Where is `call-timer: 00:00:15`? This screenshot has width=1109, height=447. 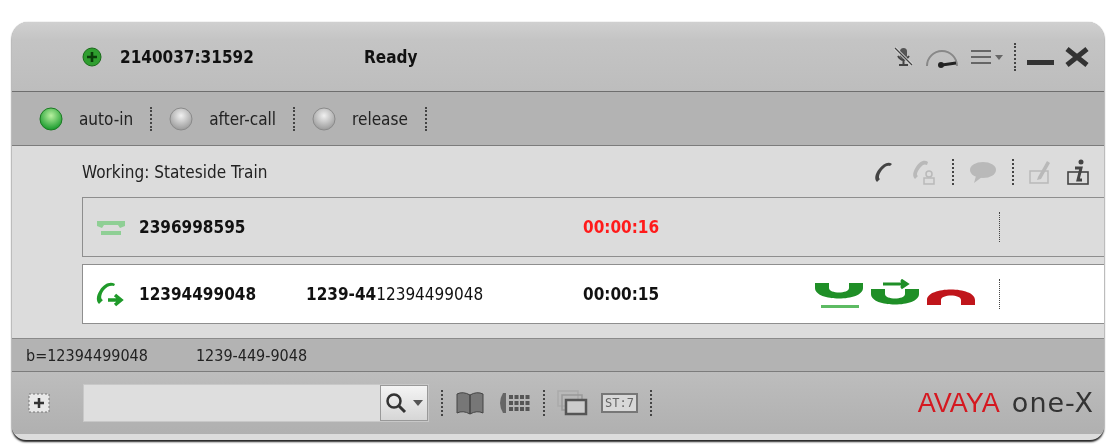 call-timer: 00:00:15 is located at coordinates (622, 294).